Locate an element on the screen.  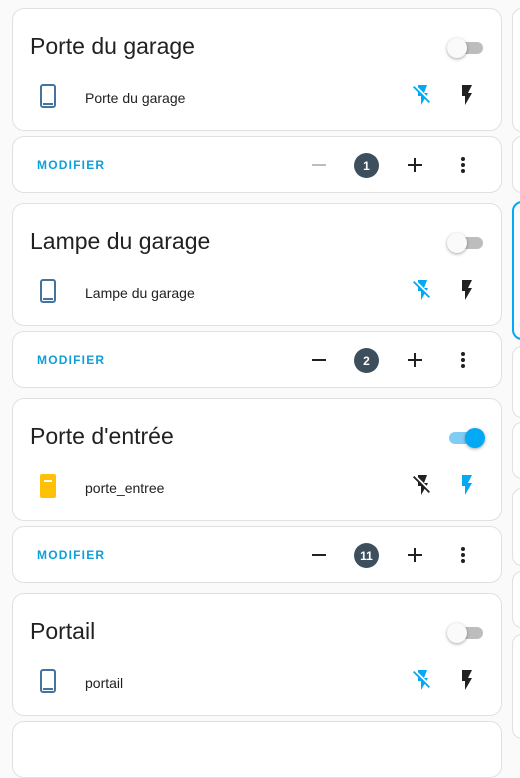
card-actions-bar: MODIFIER 2 is located at coordinates (257, 359).